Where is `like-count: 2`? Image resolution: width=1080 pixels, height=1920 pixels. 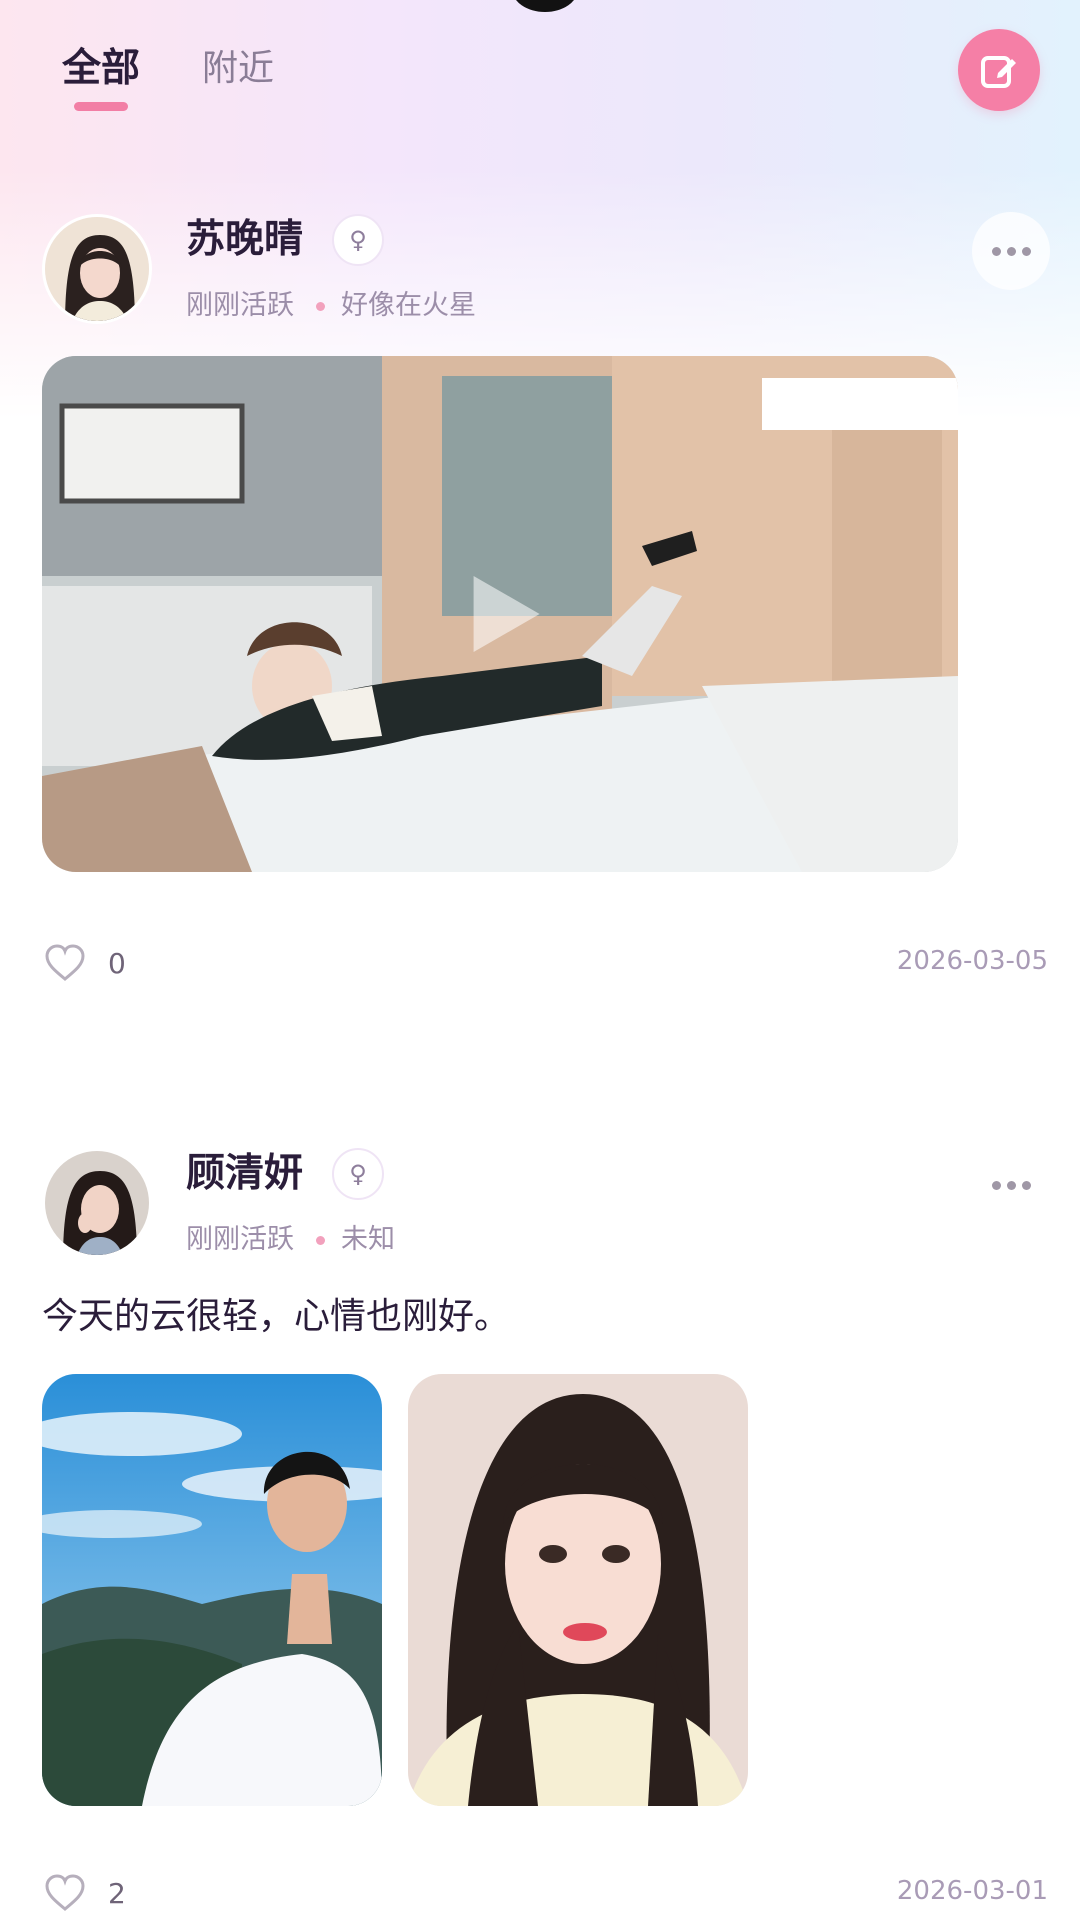 like-count: 2 is located at coordinates (117, 1893).